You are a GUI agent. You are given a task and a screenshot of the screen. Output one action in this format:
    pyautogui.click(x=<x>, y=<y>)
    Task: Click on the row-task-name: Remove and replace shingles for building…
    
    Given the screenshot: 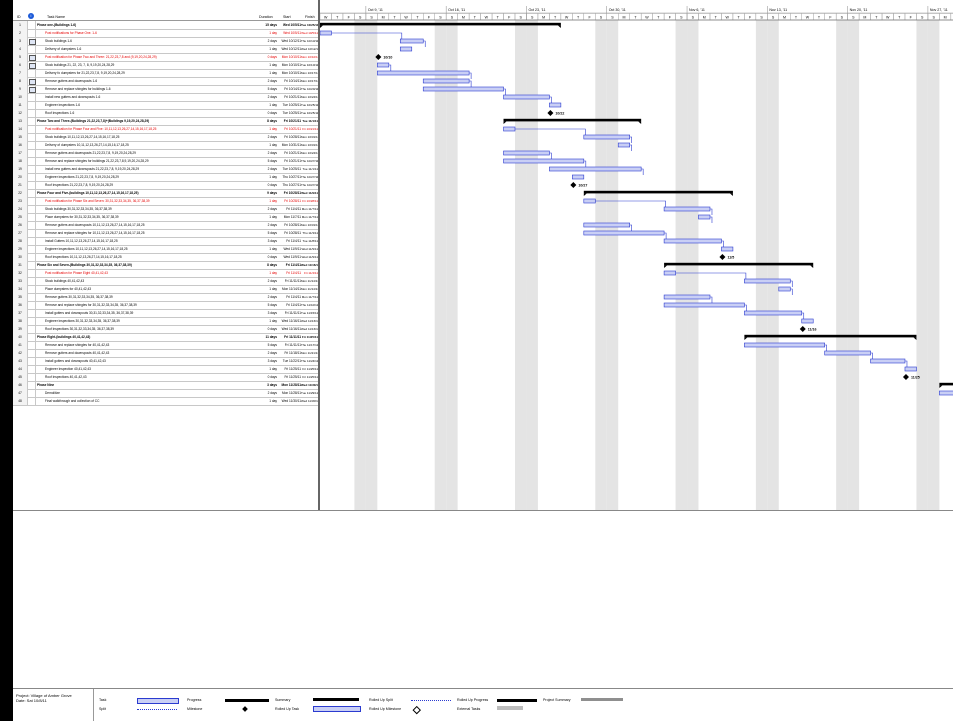 What is the action you would take?
    pyautogui.click(x=78, y=89)
    